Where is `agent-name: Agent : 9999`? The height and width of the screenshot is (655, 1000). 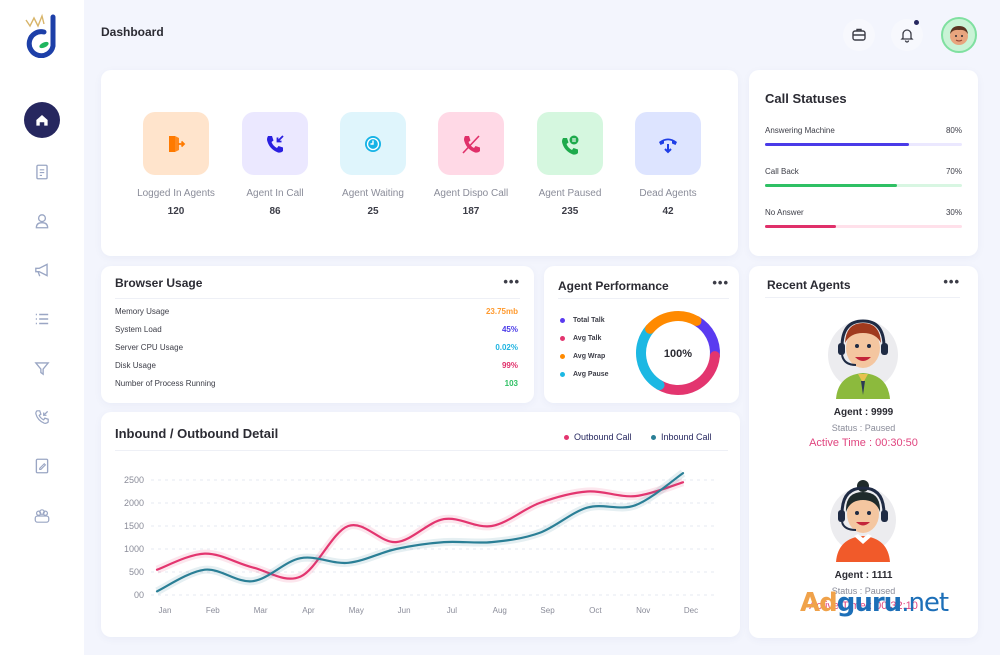 agent-name: Agent : 9999 is located at coordinates (863, 412).